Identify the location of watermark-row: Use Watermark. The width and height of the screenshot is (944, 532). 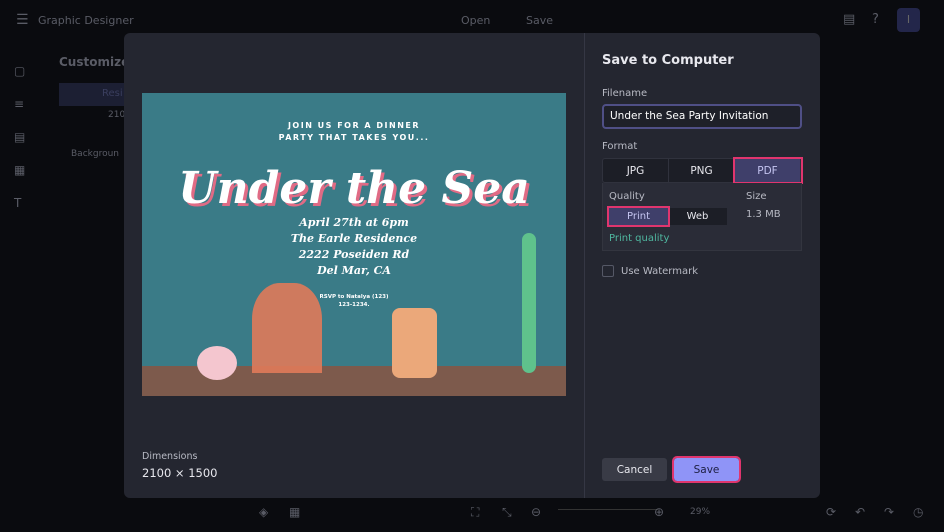
(650, 271).